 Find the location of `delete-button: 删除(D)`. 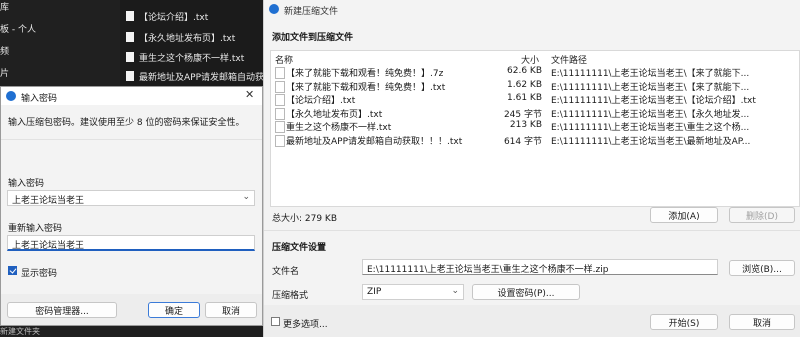

delete-button: 删除(D) is located at coordinates (762, 215).